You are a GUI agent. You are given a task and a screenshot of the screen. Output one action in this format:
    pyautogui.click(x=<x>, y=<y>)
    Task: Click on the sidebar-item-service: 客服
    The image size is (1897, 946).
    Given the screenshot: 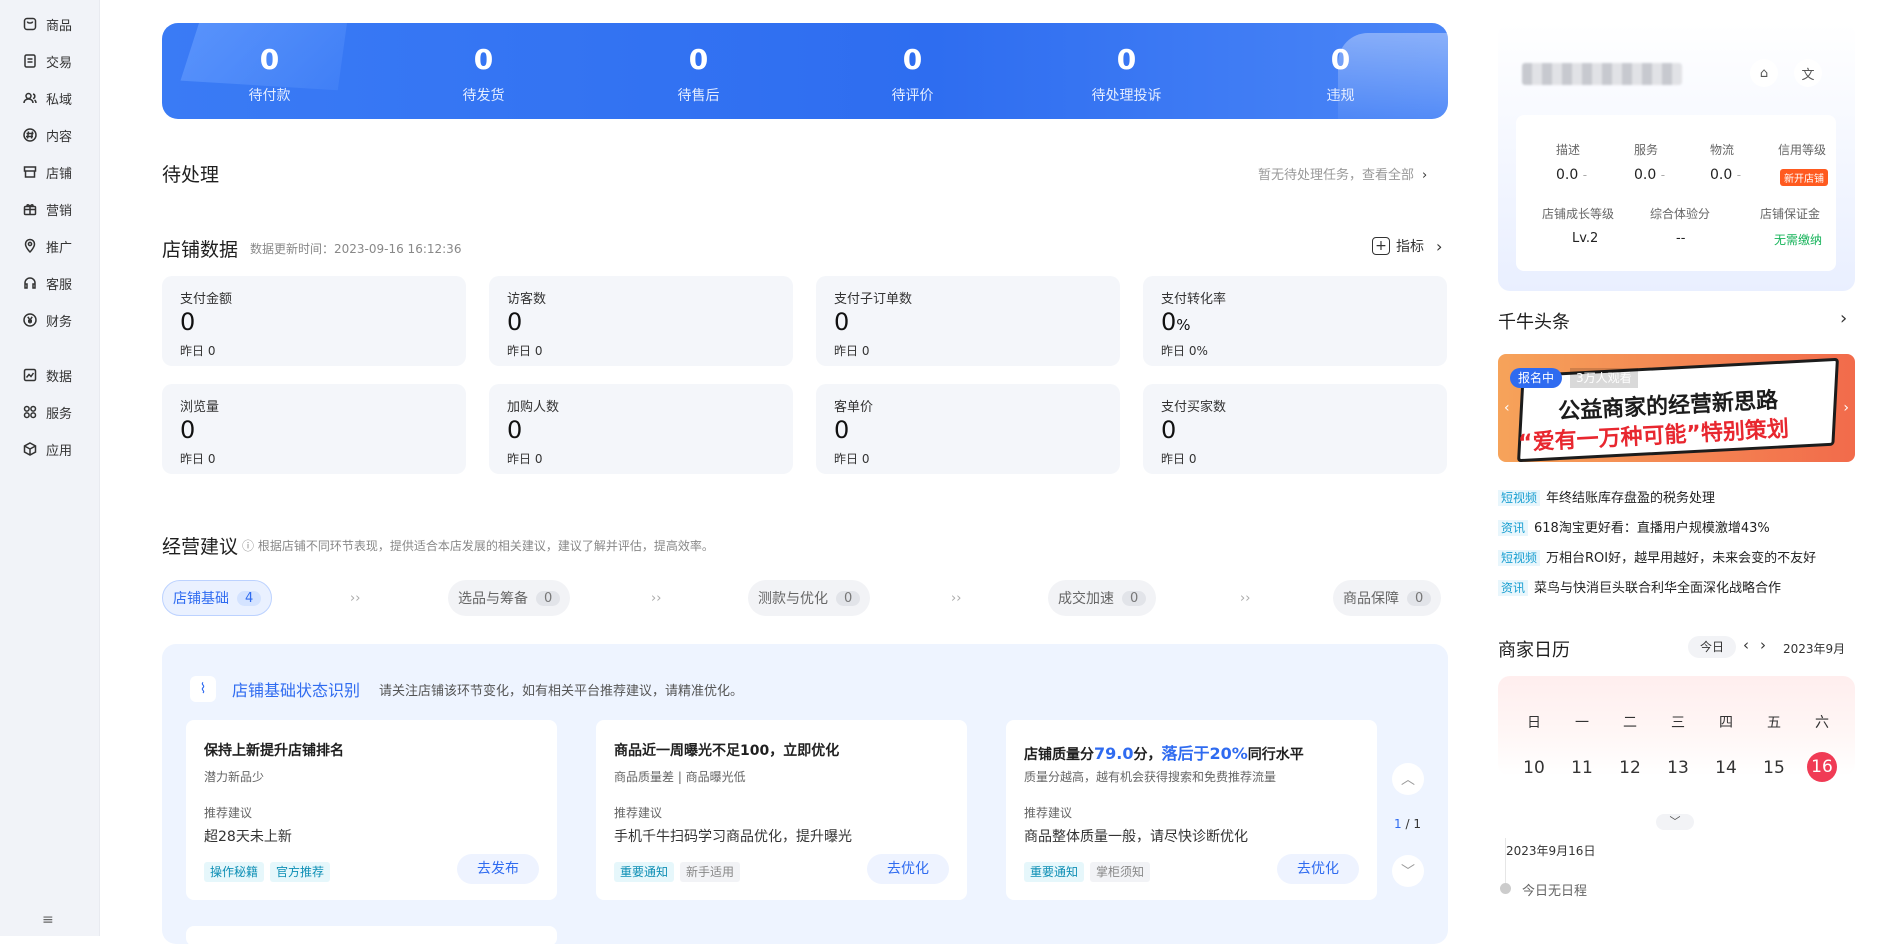 What is the action you would take?
    pyautogui.click(x=50, y=283)
    